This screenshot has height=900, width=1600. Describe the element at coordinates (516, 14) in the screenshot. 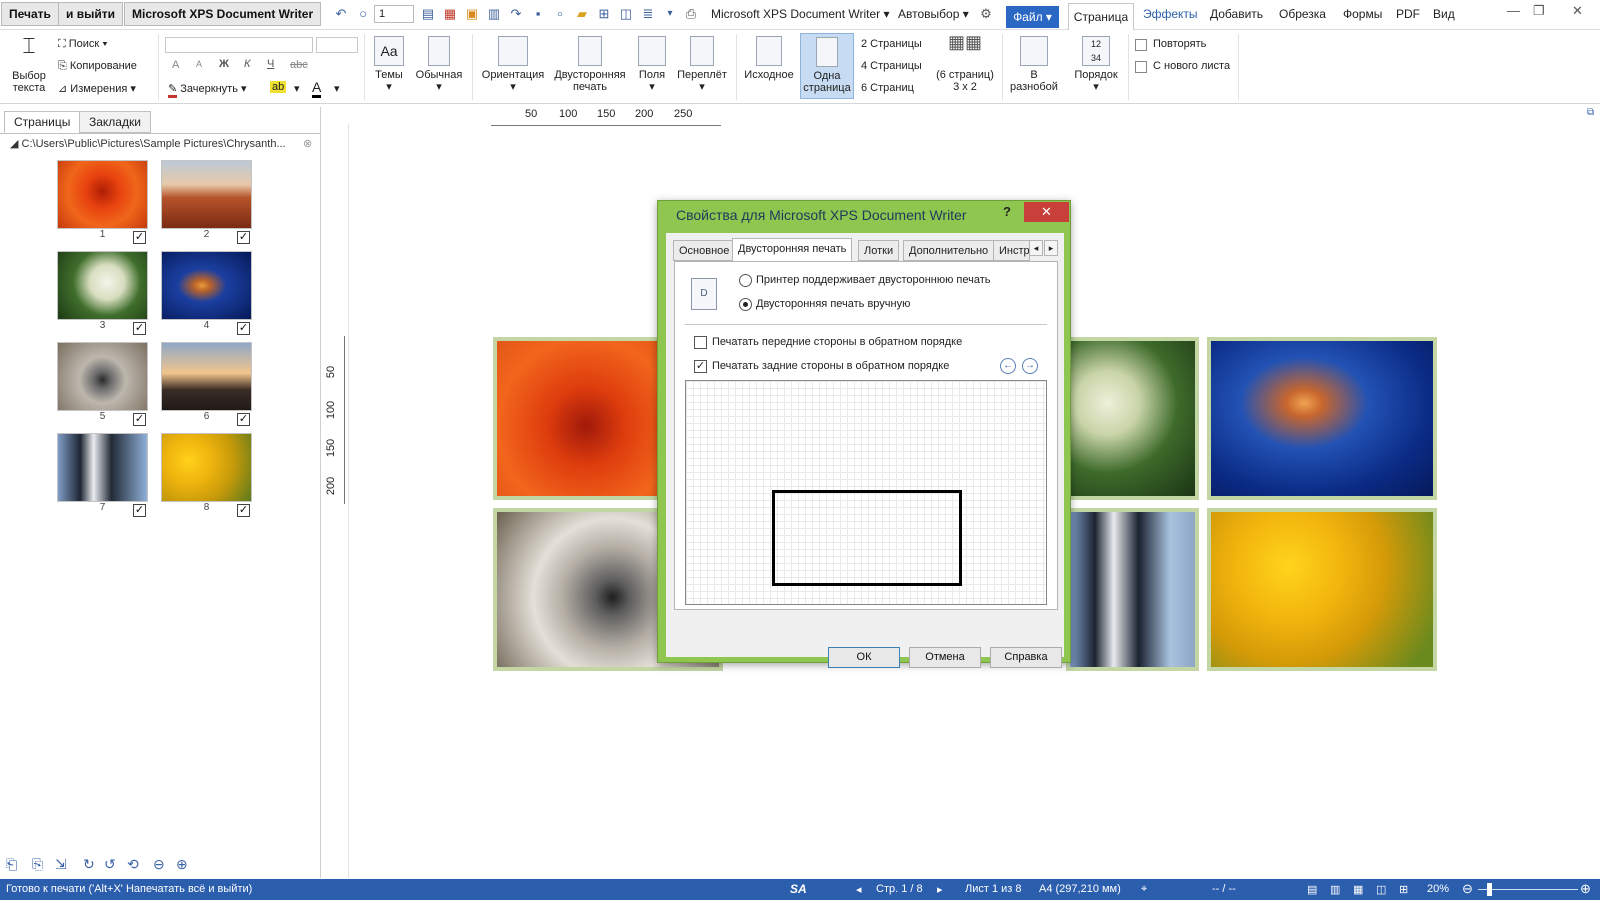

I see `redo-icon: ↷` at that location.